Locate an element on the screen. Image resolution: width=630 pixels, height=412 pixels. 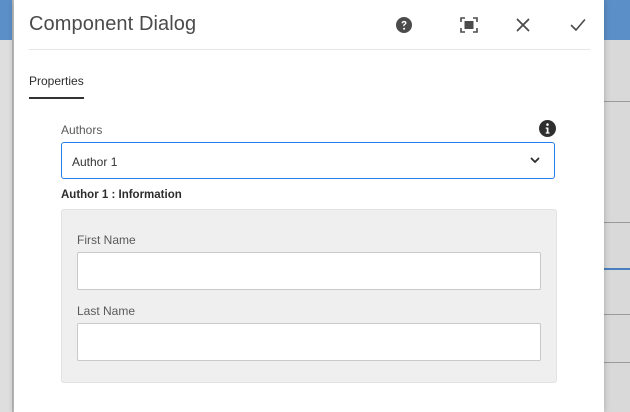
close-icon is located at coordinates (523, 25).